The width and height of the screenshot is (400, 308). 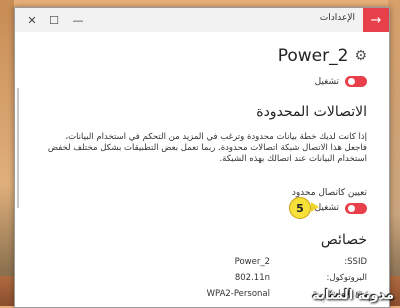 I want to click on gear-icon: ⚙, so click(x=360, y=56).